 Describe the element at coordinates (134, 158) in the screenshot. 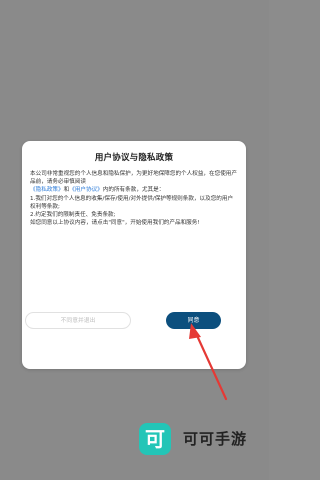

I see `dialog-title: 用户协议与隐私政策` at that location.